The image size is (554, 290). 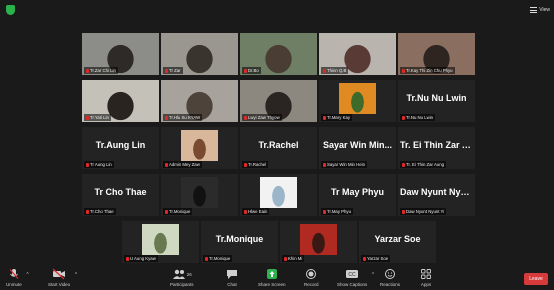 I want to click on participant-name: Tr.Cho Thae, so click(x=102, y=211).